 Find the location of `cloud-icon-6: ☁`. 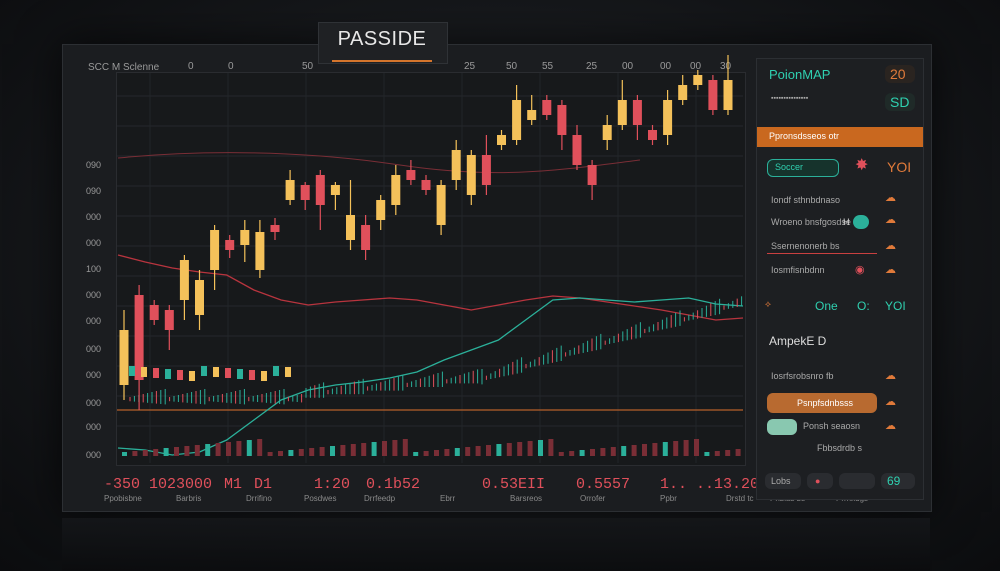

cloud-icon-6: ☁ is located at coordinates (890, 401).